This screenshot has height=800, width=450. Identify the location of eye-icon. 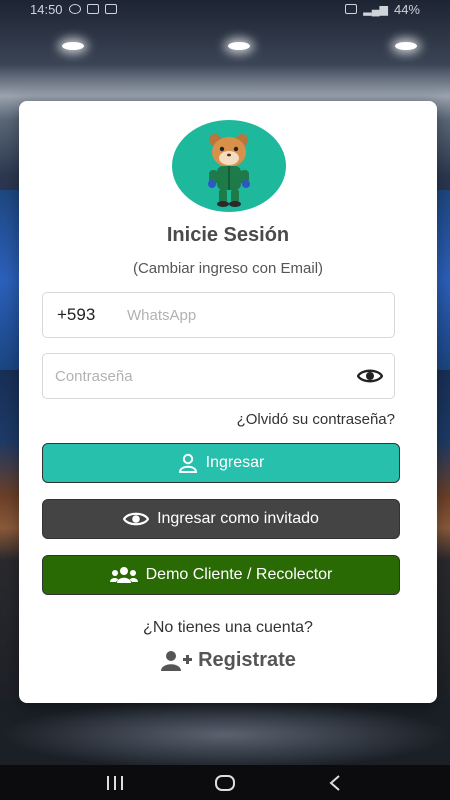
(136, 519).